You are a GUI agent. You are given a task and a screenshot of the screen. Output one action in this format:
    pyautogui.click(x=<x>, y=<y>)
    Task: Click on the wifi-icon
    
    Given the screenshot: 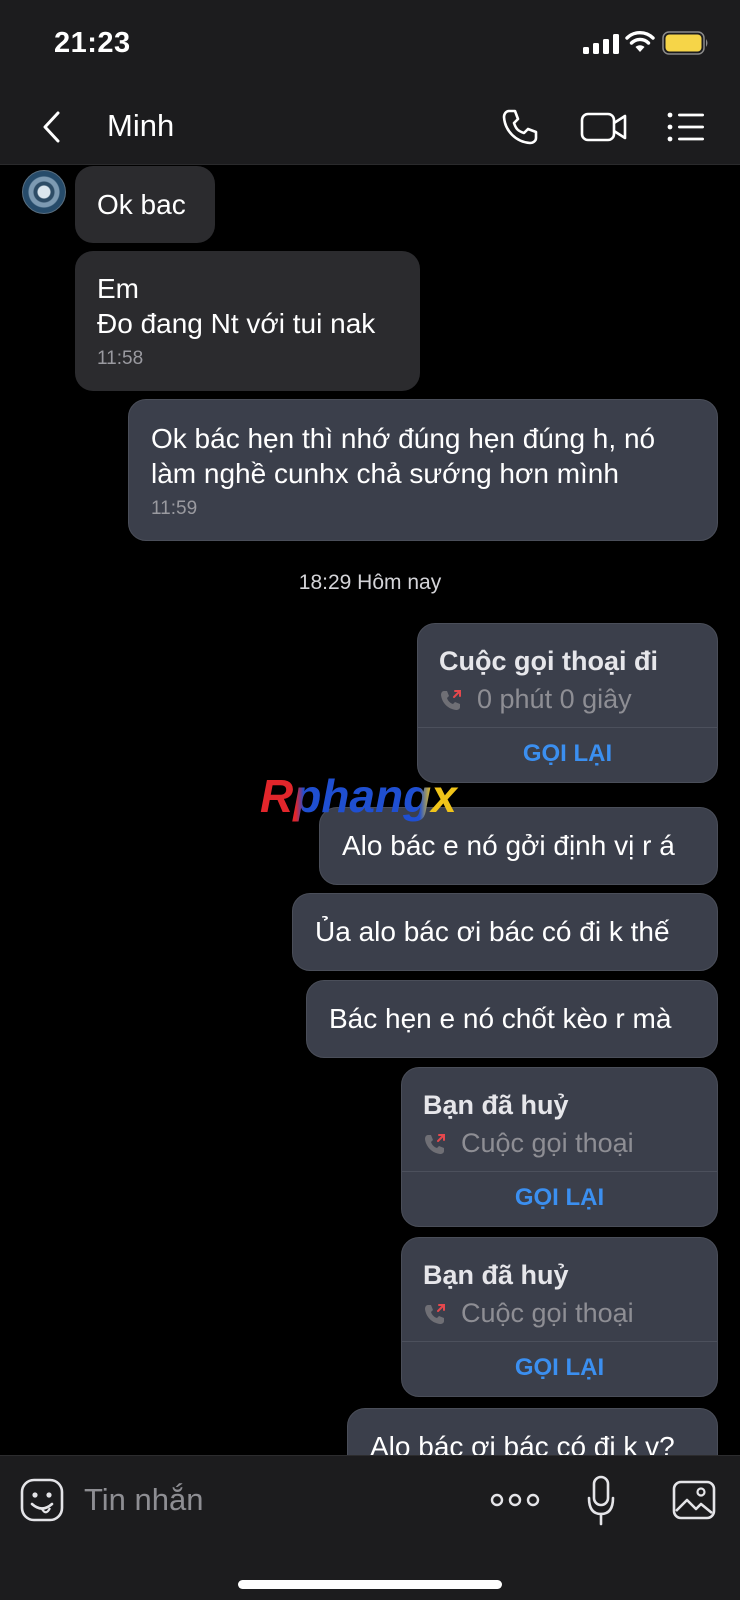 What is the action you would take?
    pyautogui.click(x=640, y=41)
    